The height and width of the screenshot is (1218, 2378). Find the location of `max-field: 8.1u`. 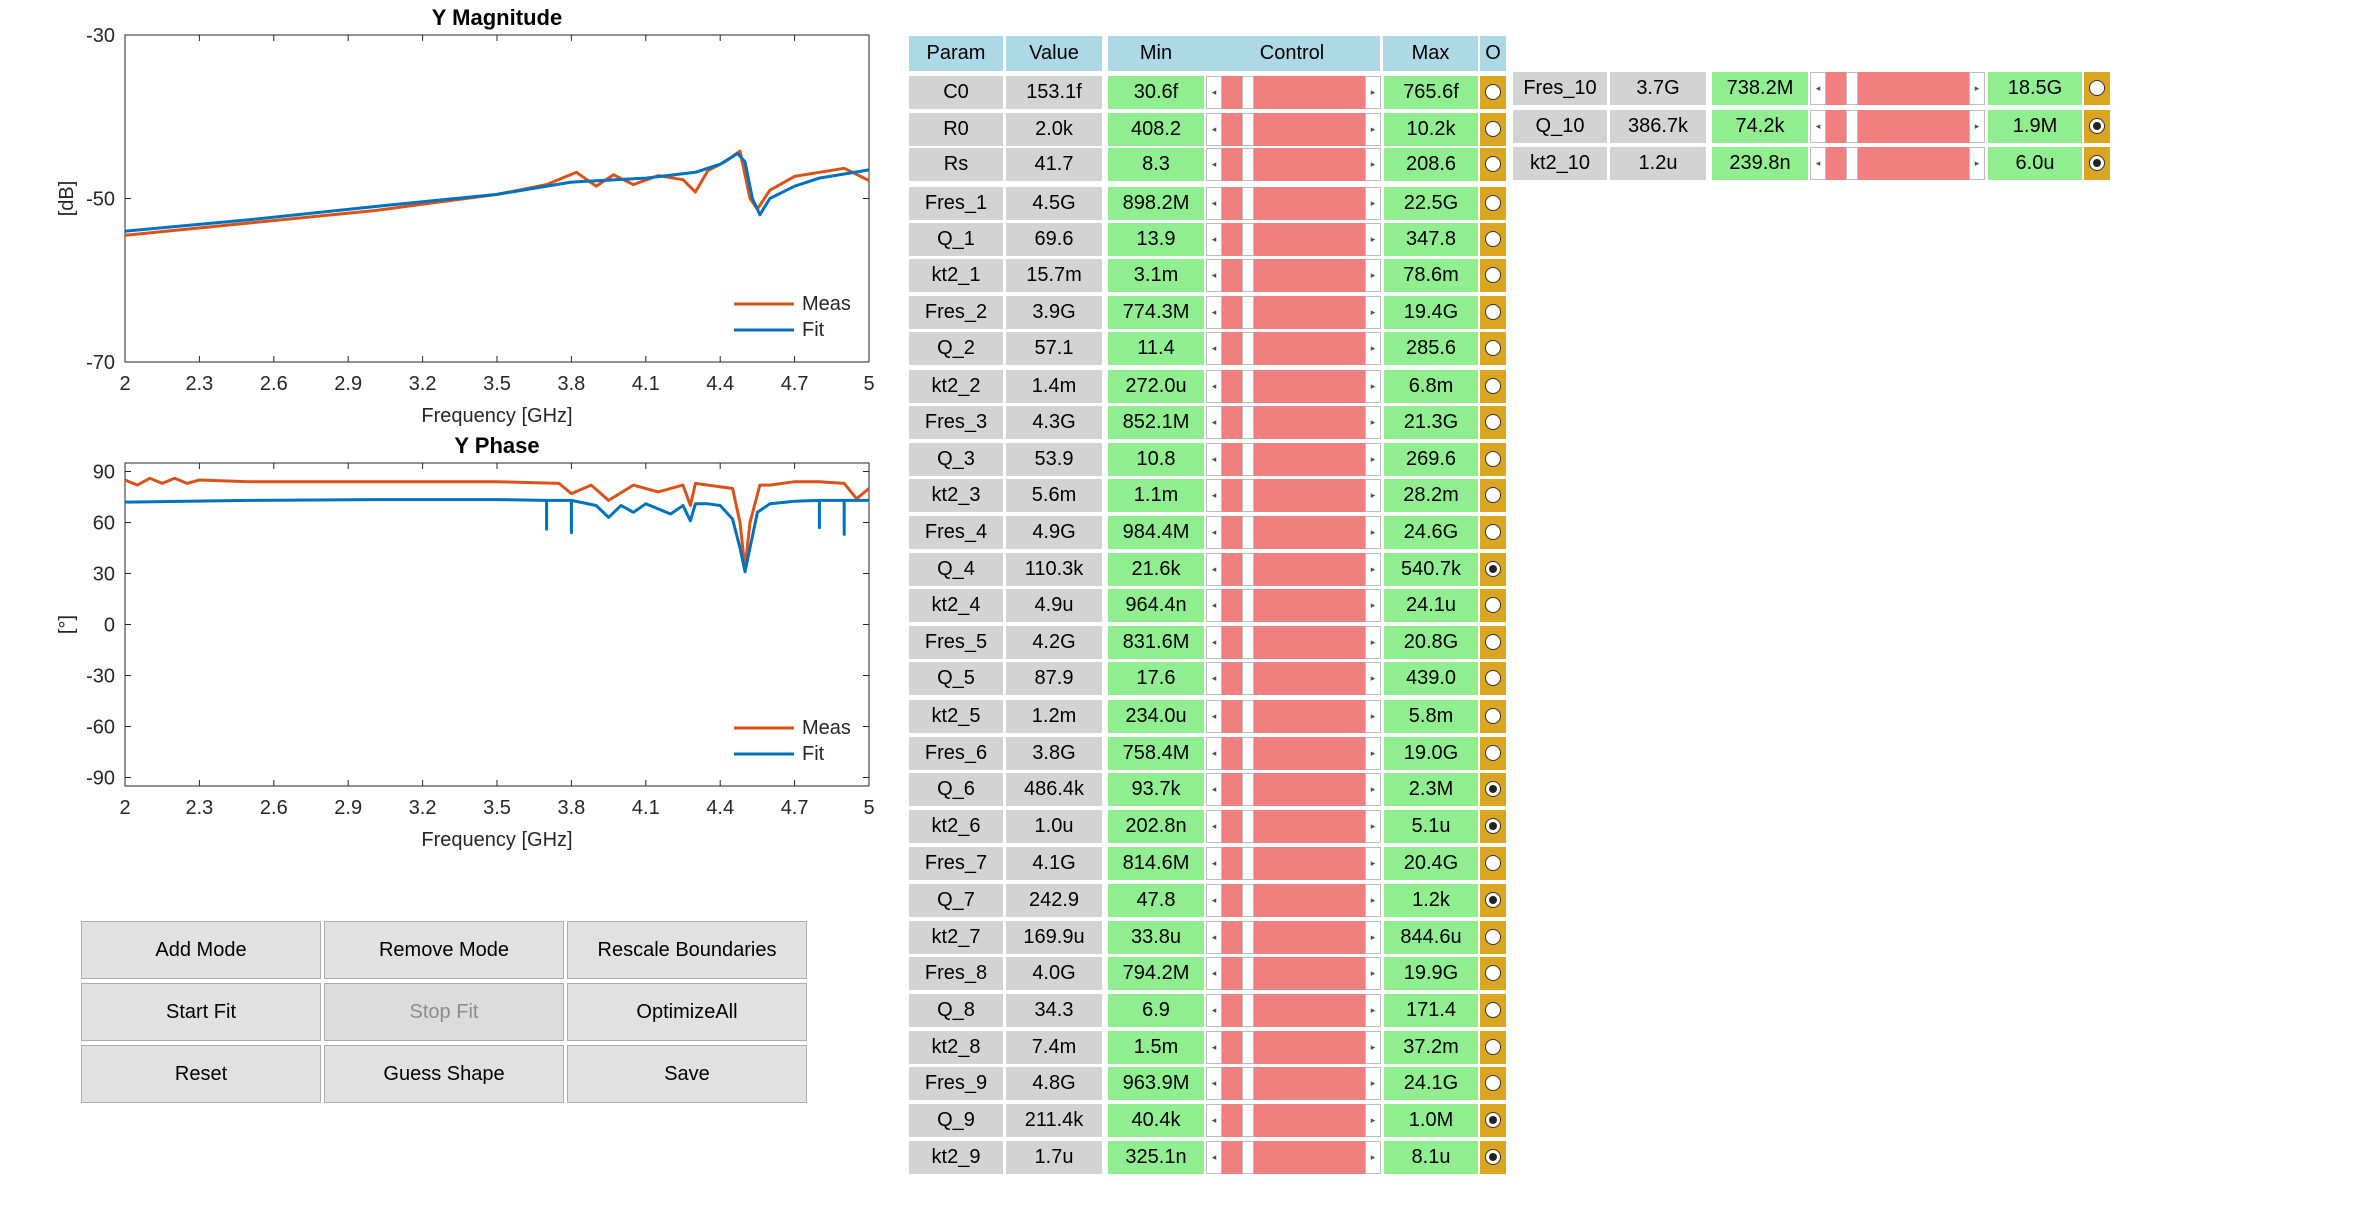

max-field: 8.1u is located at coordinates (1431, 1157).